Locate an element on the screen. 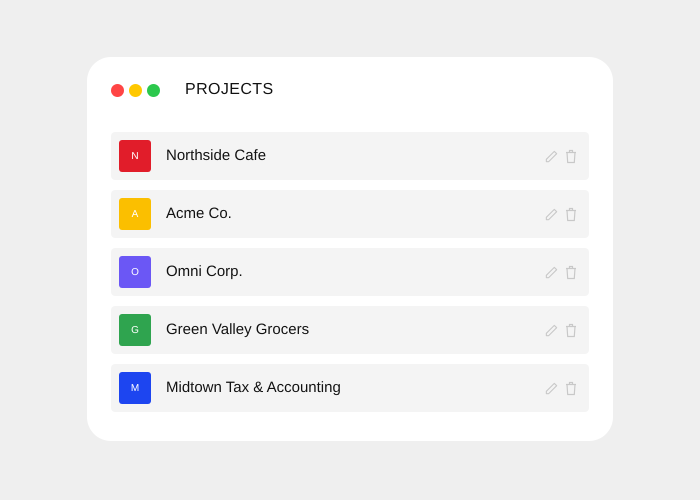 This screenshot has width=700, height=500. avatar: A is located at coordinates (135, 214).